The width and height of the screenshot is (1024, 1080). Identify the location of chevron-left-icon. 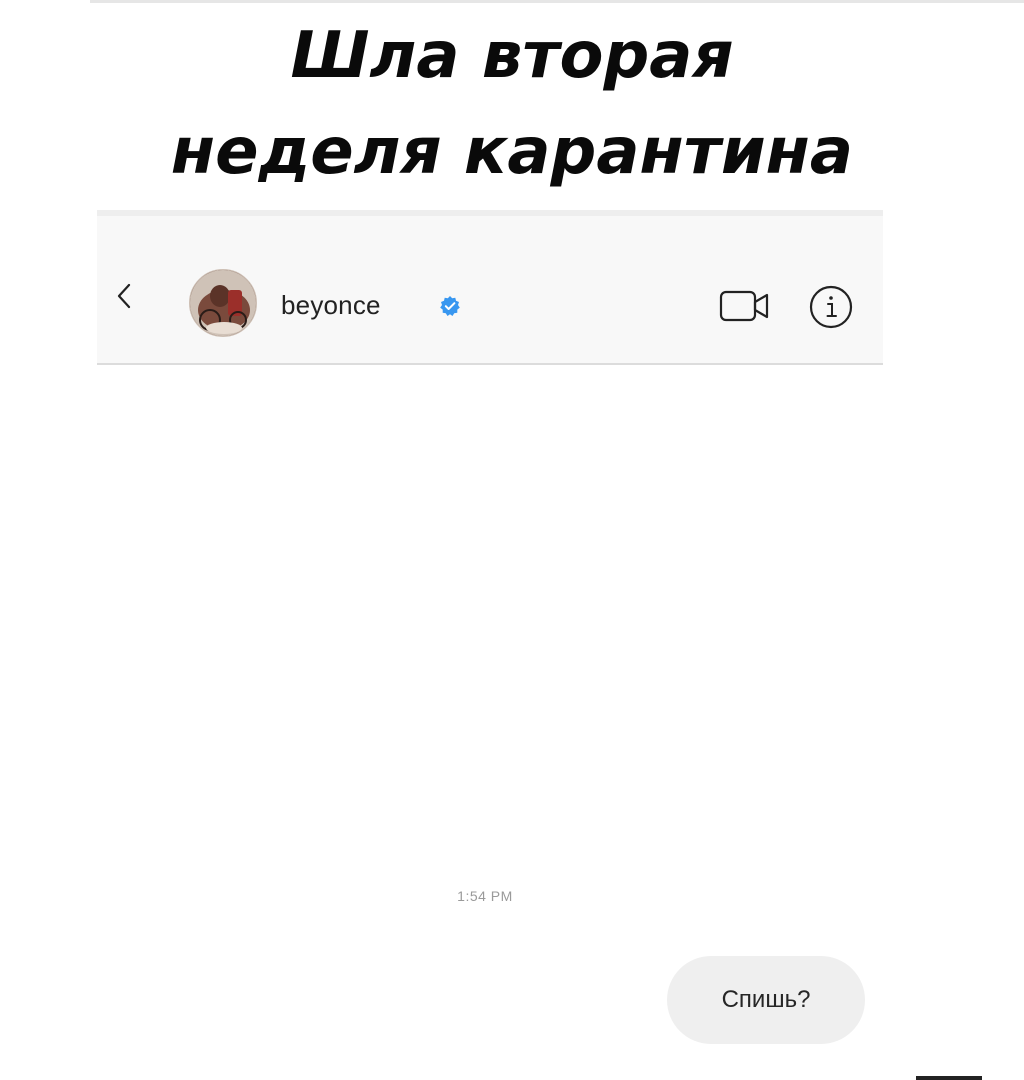
(124, 296).